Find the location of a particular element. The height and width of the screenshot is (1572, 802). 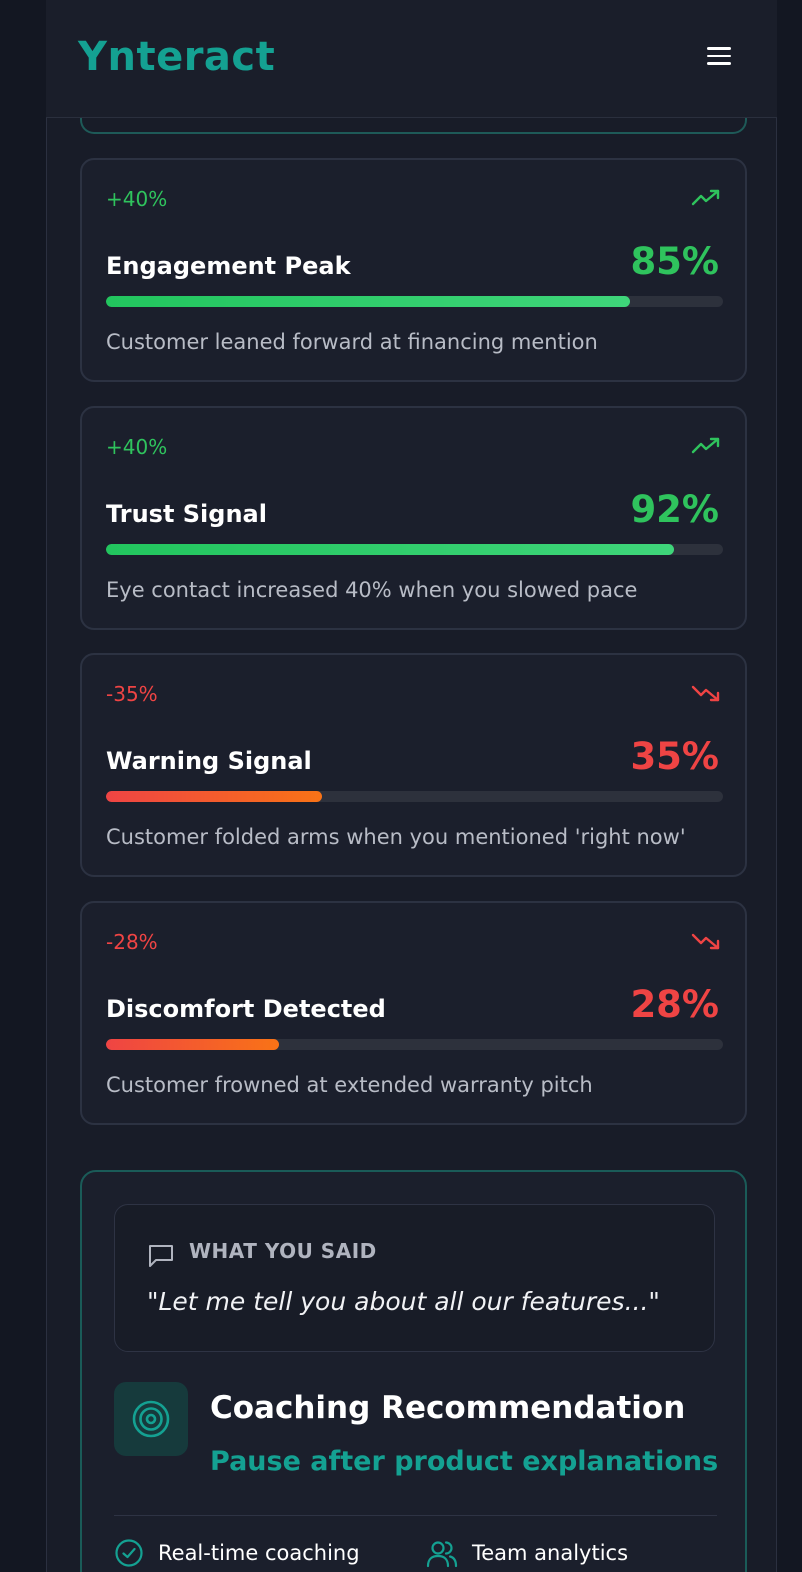

delta-badge: -35% is located at coordinates (132, 694).